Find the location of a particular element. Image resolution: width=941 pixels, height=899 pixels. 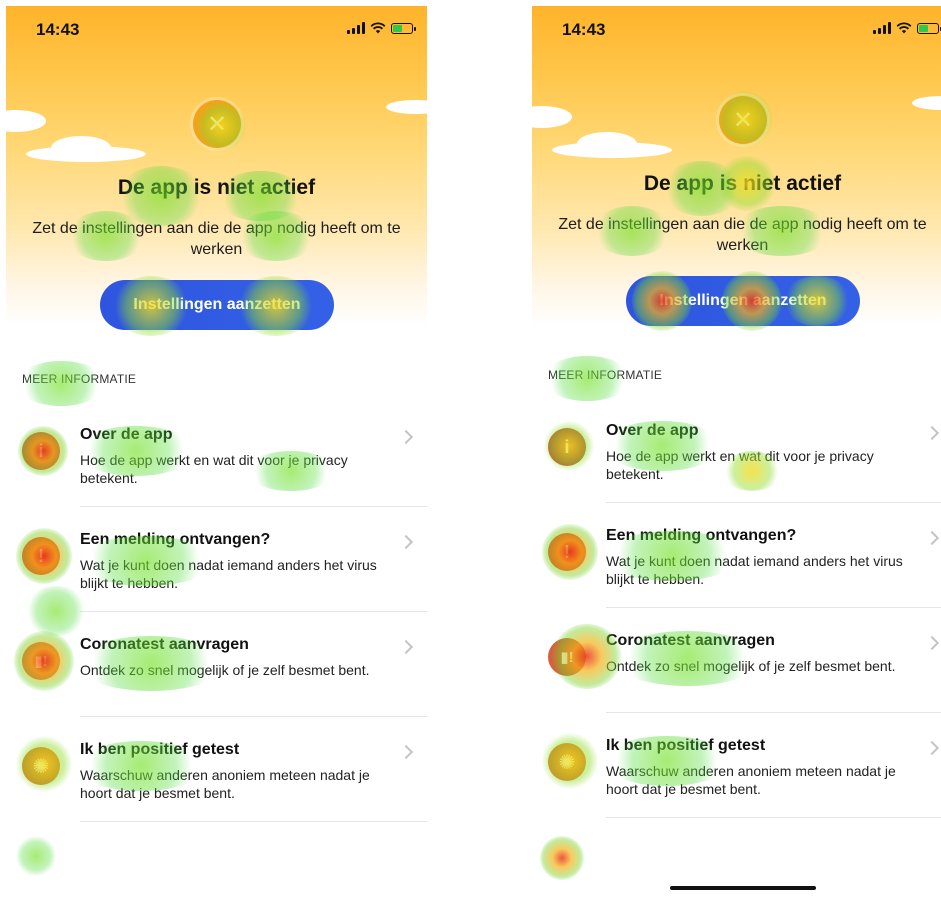

heatmap-blob is located at coordinates (562, 858).